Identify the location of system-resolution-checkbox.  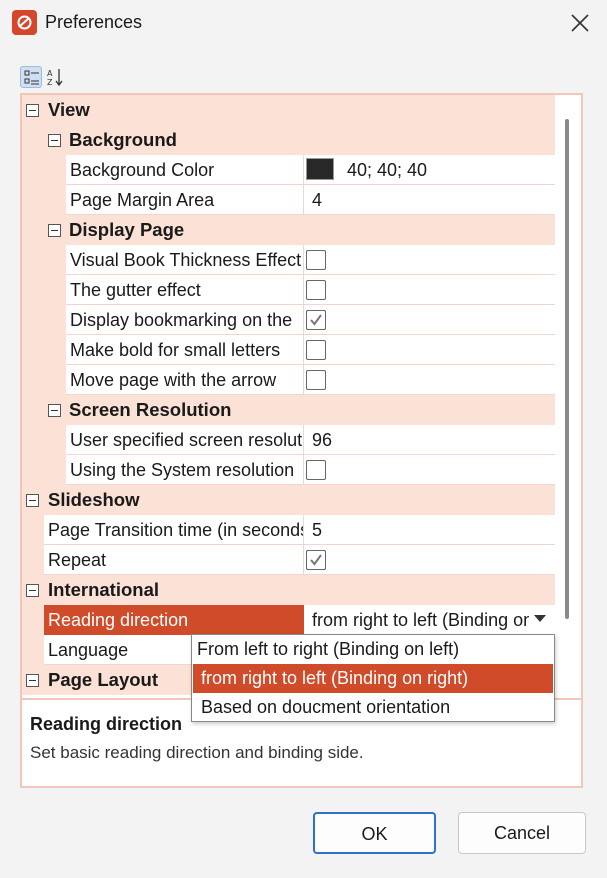
(316, 470).